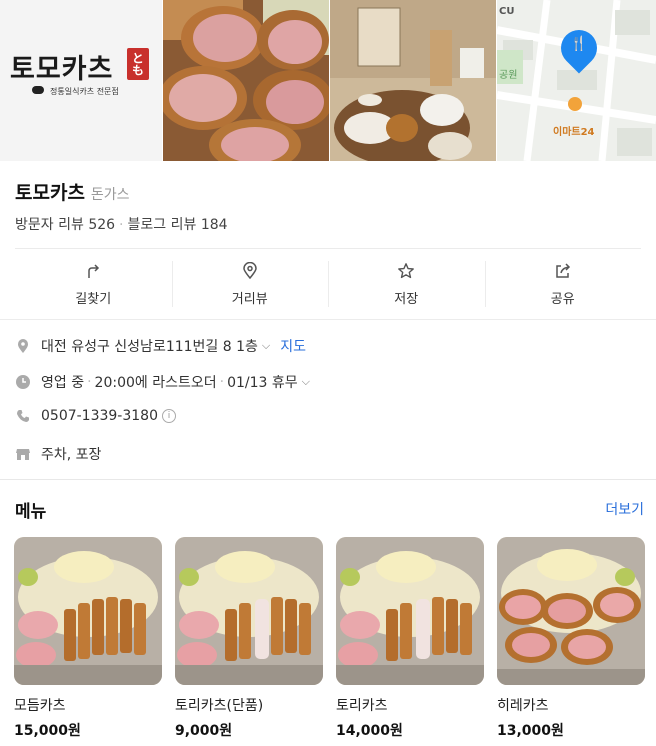 This screenshot has height=746, width=656. I want to click on store-icon, so click(23, 454).